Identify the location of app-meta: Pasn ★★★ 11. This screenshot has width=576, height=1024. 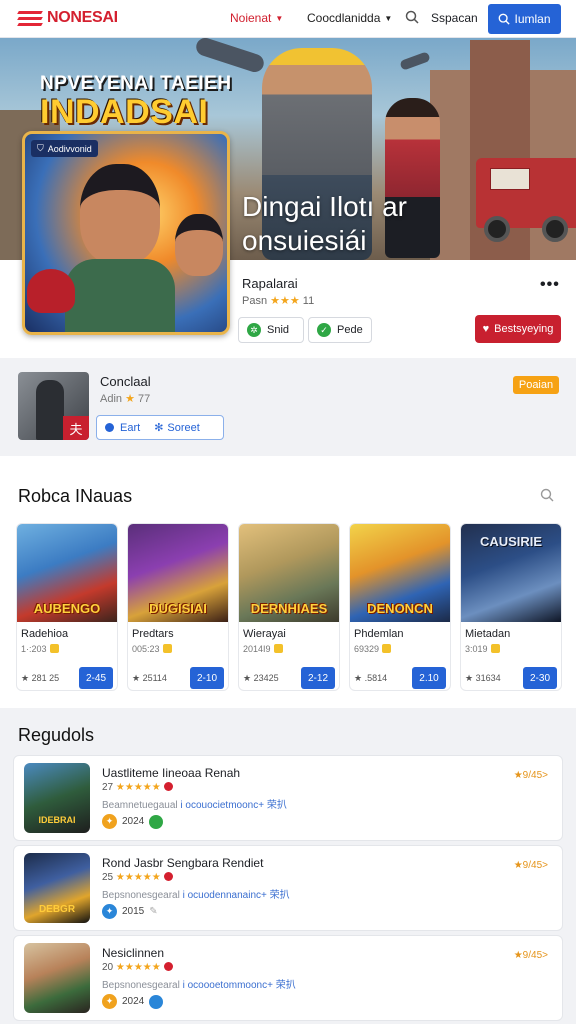
(278, 300).